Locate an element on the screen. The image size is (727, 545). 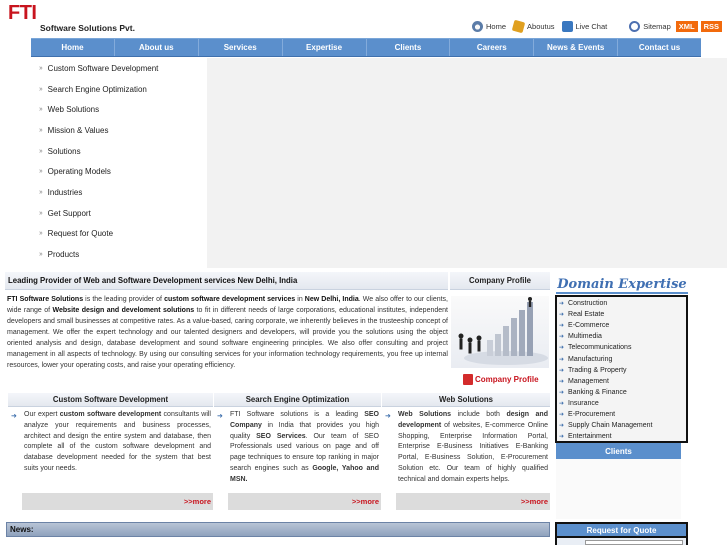
nav-news-events: News & Events is located at coordinates (576, 47).